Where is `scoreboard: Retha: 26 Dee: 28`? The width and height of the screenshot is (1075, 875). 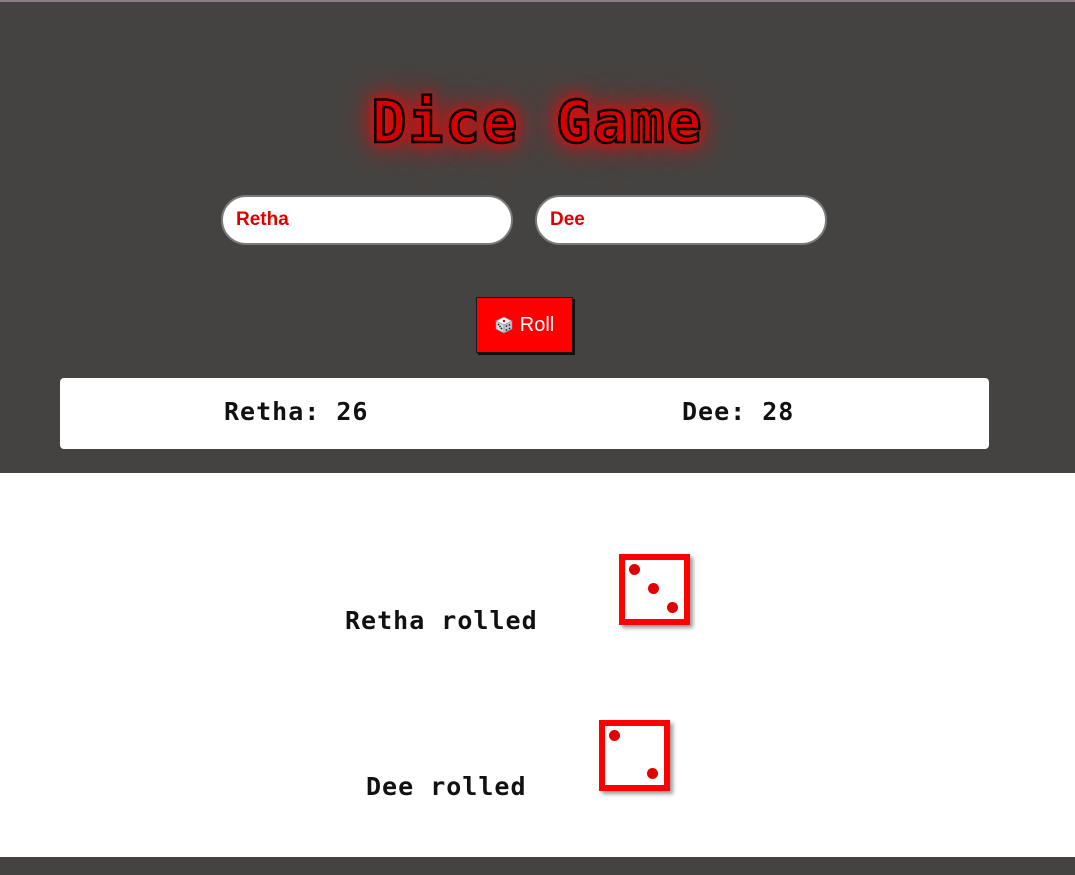 scoreboard: Retha: 26 Dee: 28 is located at coordinates (524, 413).